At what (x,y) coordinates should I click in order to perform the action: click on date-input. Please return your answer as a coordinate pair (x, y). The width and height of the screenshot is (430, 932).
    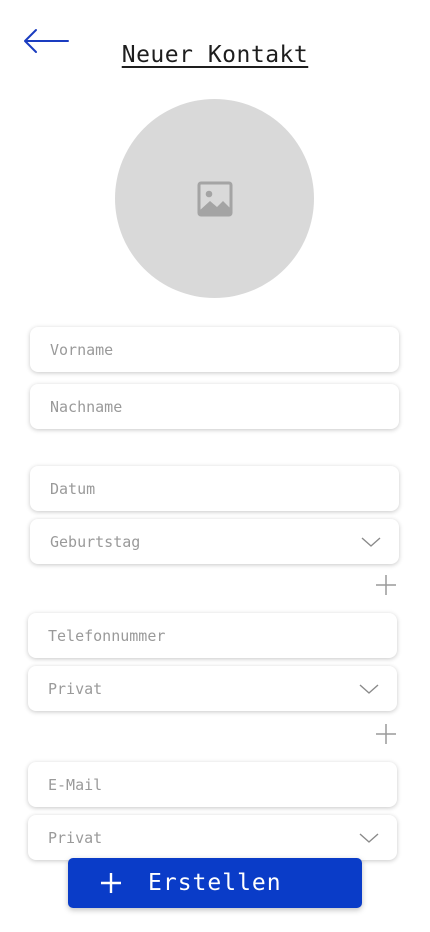
    Looking at the image, I should click on (214, 488).